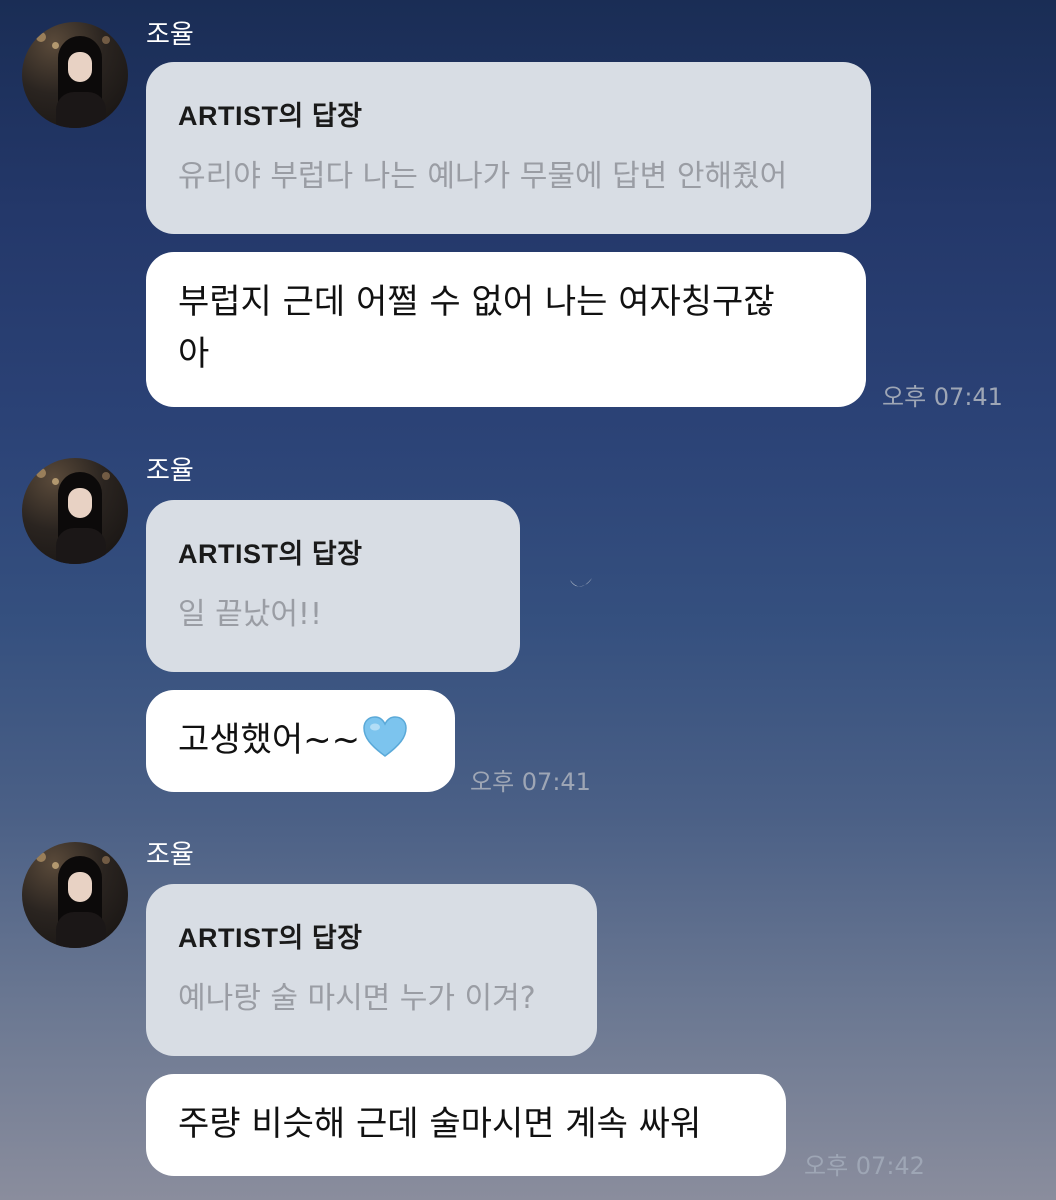  I want to click on message-bubble: 고생했어~~, so click(300, 741).